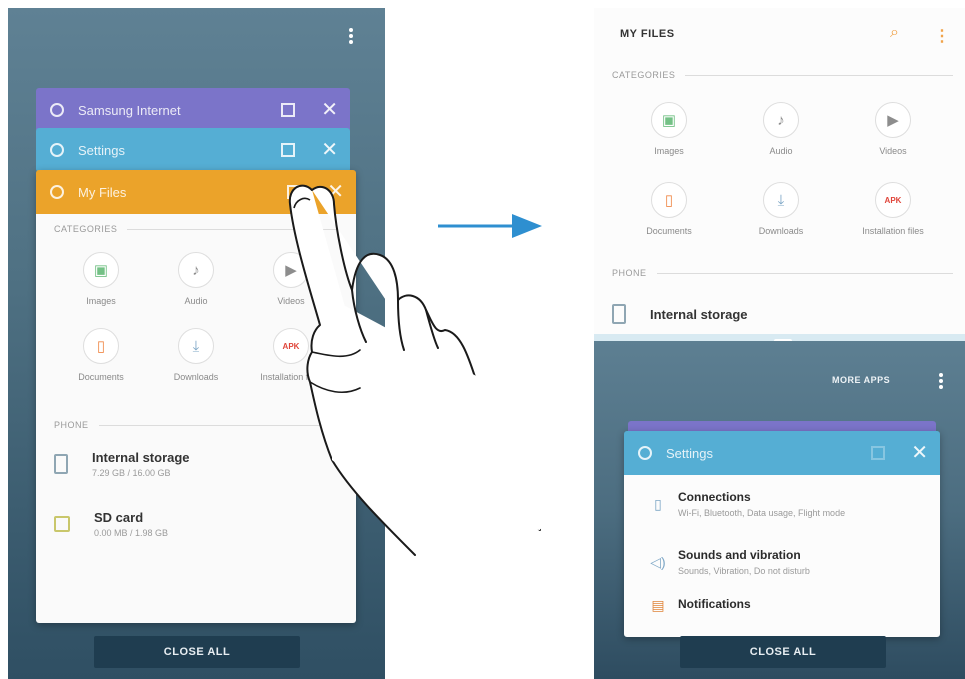  What do you see at coordinates (893, 151) in the screenshot?
I see `category-label: Videos` at bounding box center [893, 151].